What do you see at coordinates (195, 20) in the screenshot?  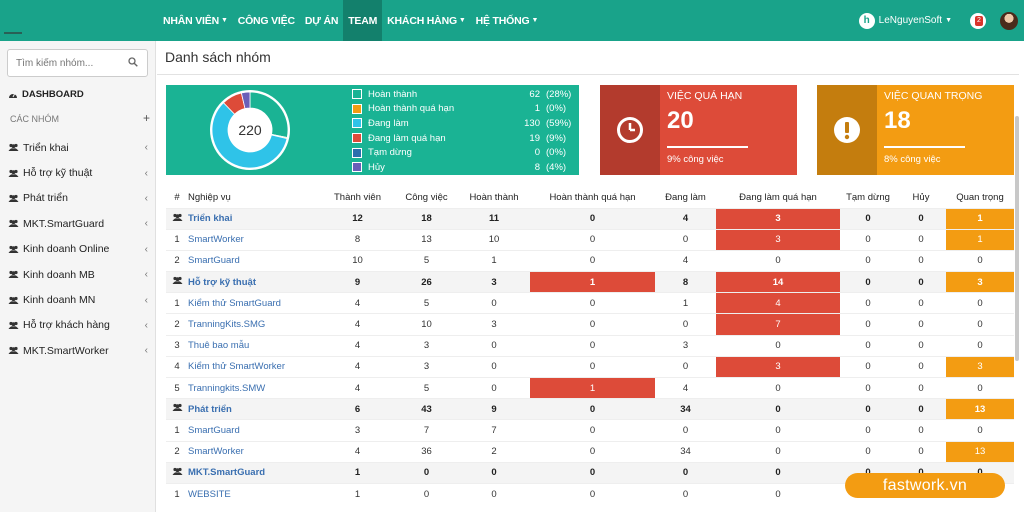 I see `nav-item: NHÂN VIÊN ▼` at bounding box center [195, 20].